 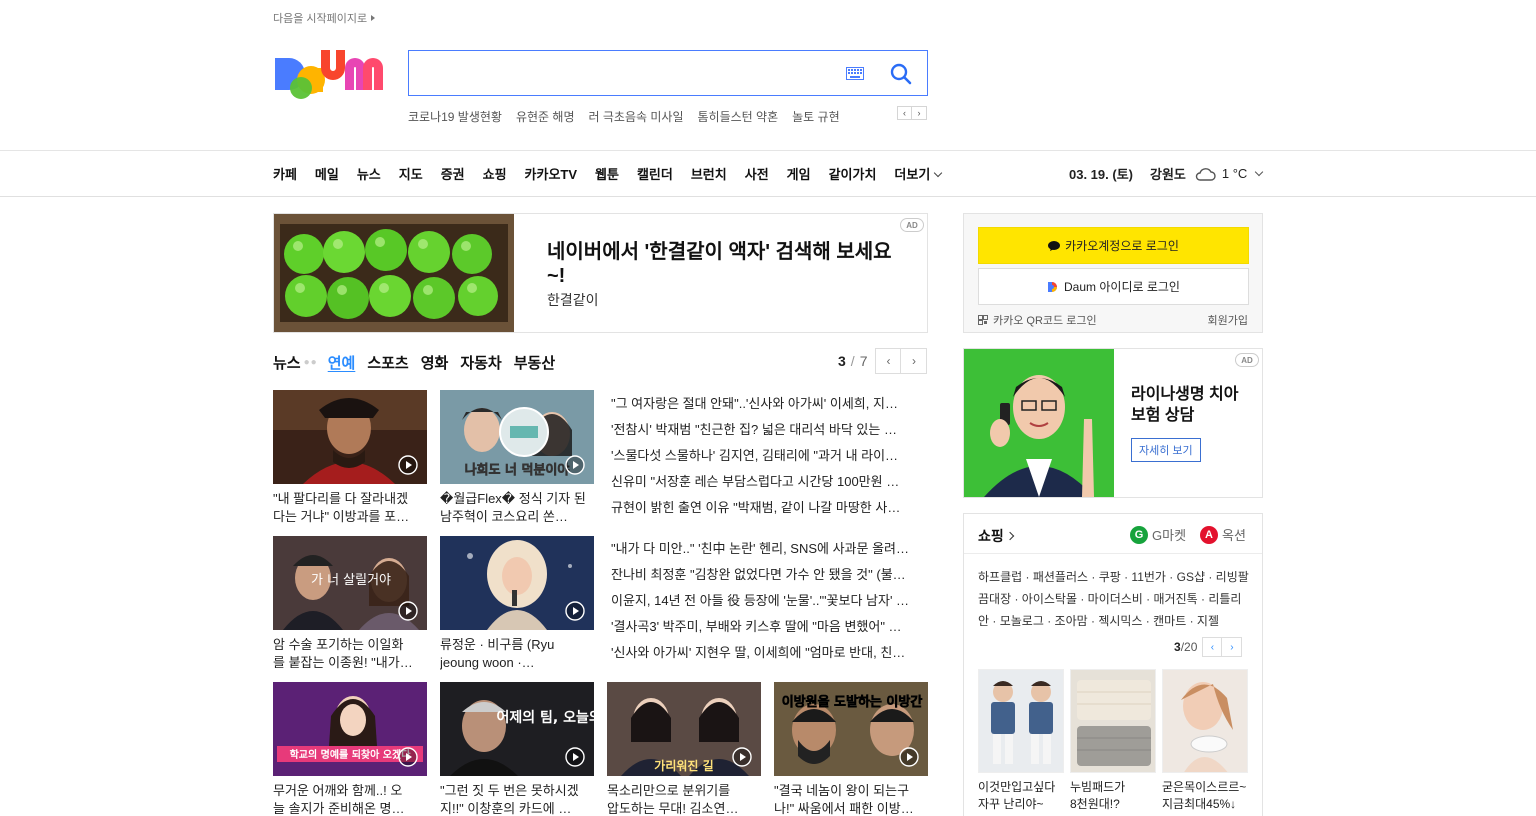 I want to click on nav-kakaotv: 카카오TV, so click(x=551, y=173).